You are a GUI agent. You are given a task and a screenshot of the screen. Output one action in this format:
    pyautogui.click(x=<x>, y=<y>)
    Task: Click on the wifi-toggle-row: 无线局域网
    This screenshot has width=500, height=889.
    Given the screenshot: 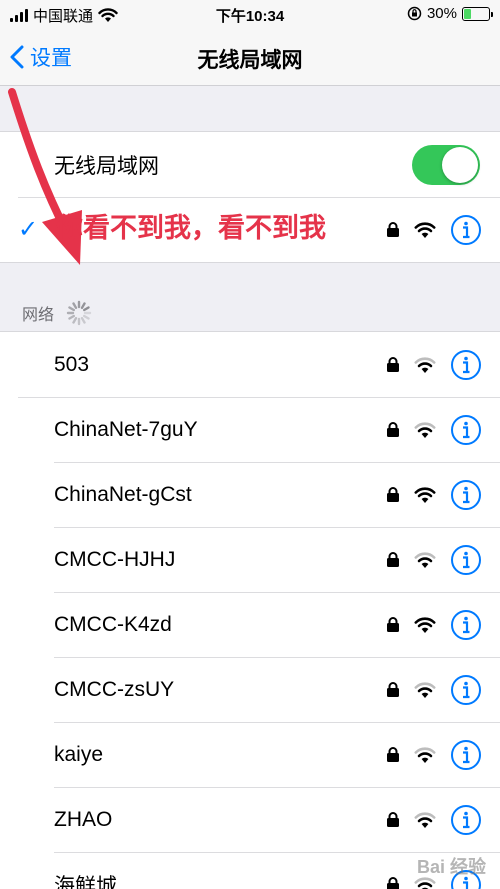 What is the action you would take?
    pyautogui.click(x=250, y=164)
    